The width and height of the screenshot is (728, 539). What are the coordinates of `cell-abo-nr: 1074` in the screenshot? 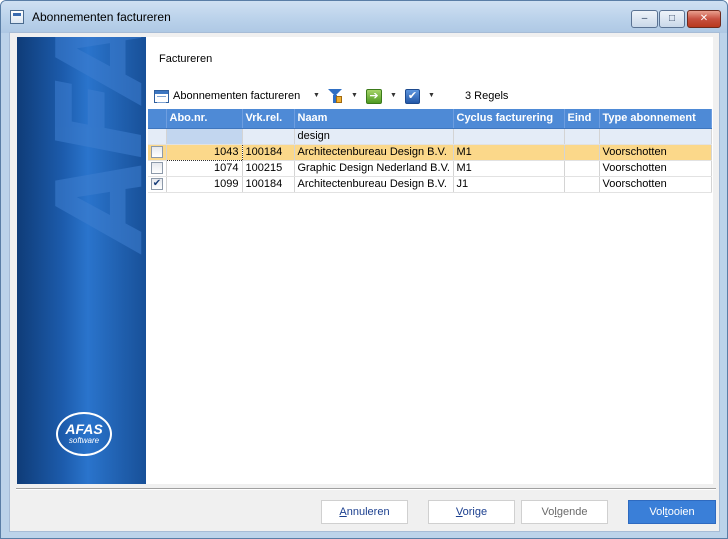 It's located at (204, 168).